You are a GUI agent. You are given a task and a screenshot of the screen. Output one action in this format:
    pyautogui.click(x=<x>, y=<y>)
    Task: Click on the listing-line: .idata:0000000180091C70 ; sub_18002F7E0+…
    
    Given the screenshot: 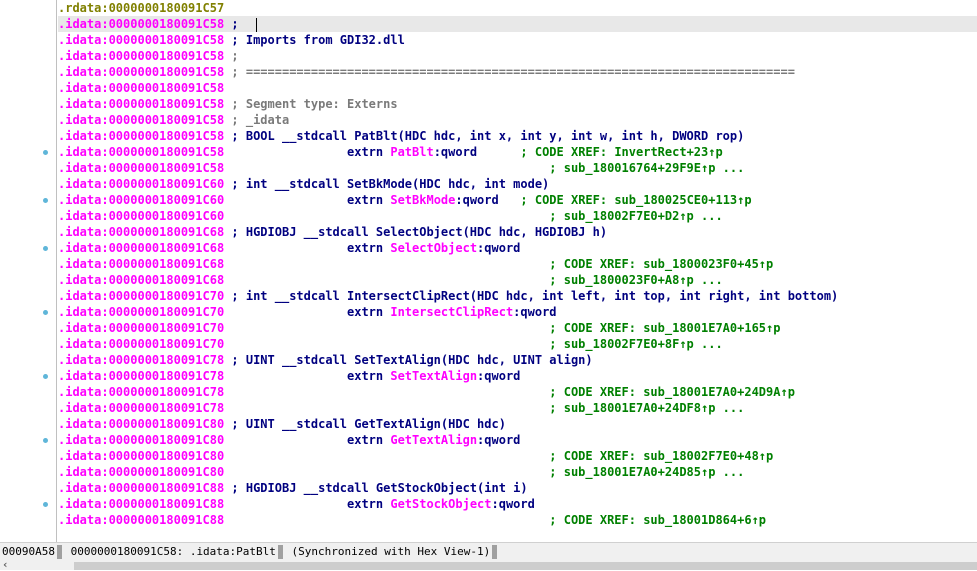 What is the action you would take?
    pyautogui.click(x=517, y=344)
    